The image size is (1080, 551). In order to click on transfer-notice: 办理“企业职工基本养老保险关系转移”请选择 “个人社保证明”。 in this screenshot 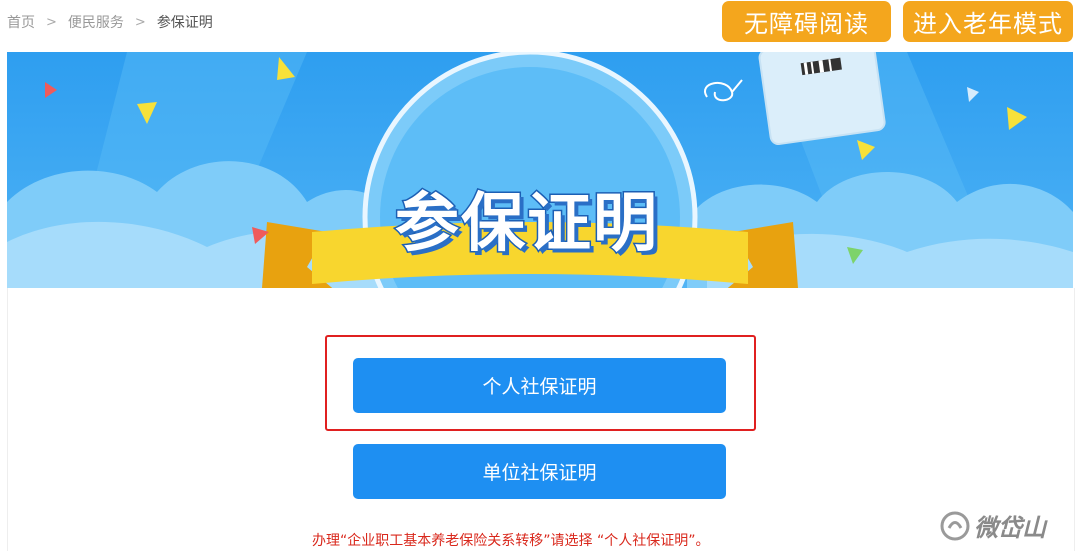, I will do `click(511, 541)`.